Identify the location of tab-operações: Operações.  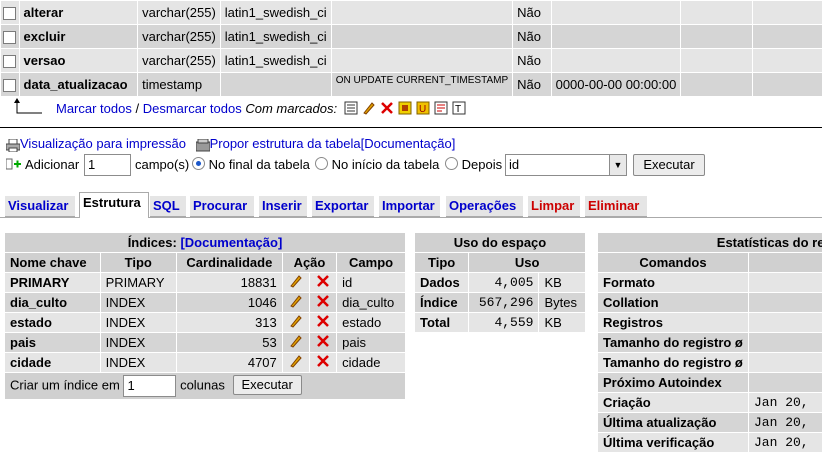
(484, 206).